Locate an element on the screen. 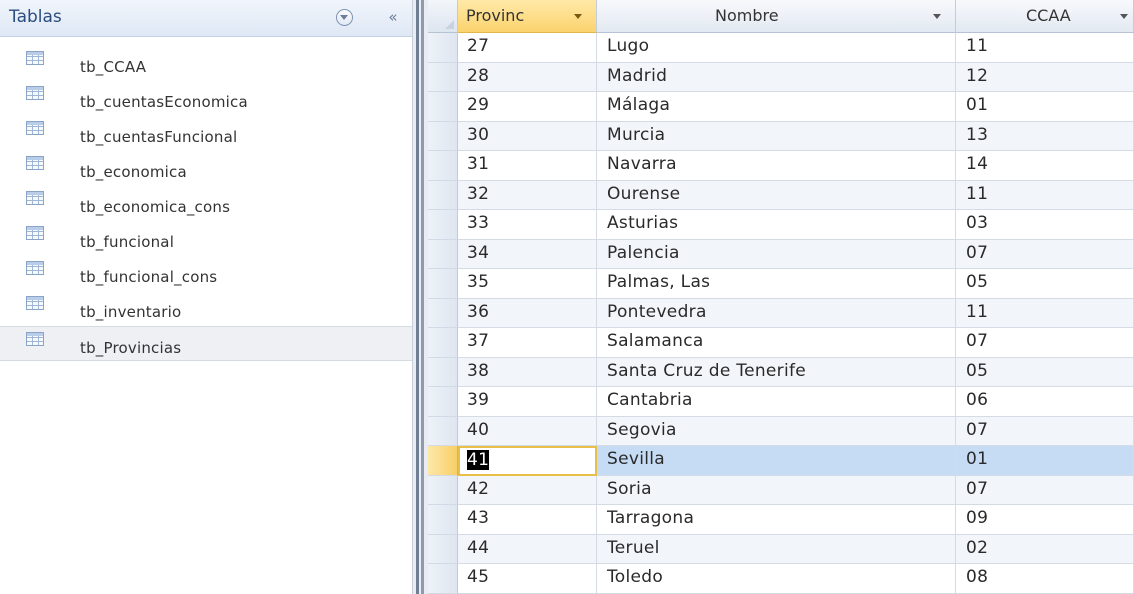 Image resolution: width=1134 pixels, height=594 pixels. table-cell: 08 is located at coordinates (1045, 579).